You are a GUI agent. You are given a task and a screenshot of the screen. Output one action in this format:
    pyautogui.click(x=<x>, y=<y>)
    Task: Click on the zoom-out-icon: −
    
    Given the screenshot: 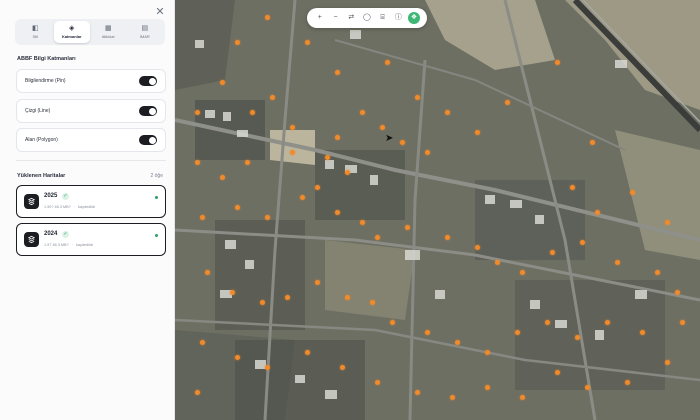 What is the action you would take?
    pyautogui.click(x=336, y=18)
    